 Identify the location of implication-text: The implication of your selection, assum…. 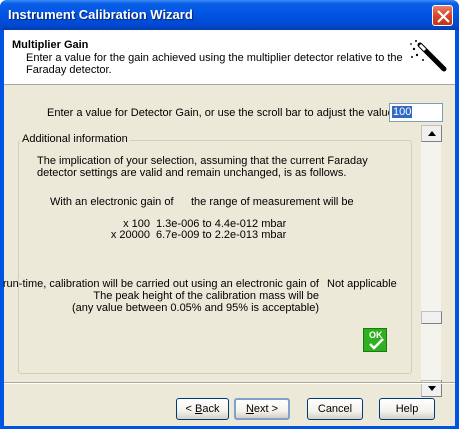
(202, 167).